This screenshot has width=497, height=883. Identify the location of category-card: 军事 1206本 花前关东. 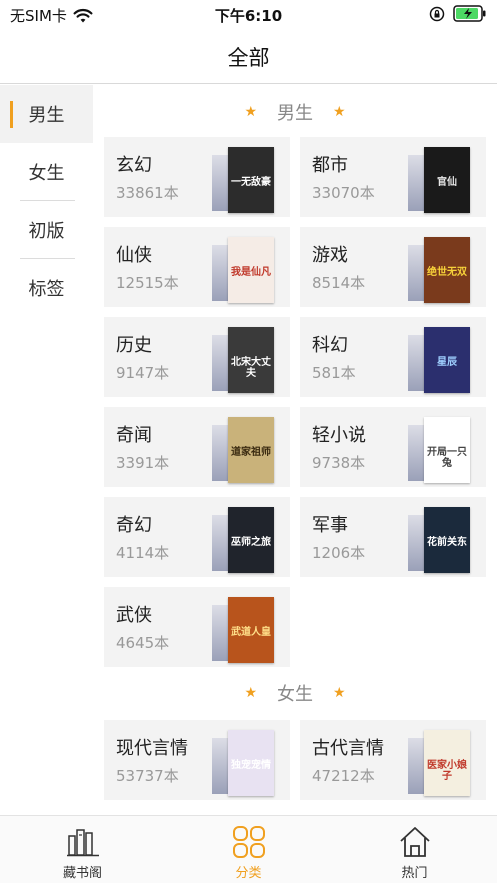
(393, 537).